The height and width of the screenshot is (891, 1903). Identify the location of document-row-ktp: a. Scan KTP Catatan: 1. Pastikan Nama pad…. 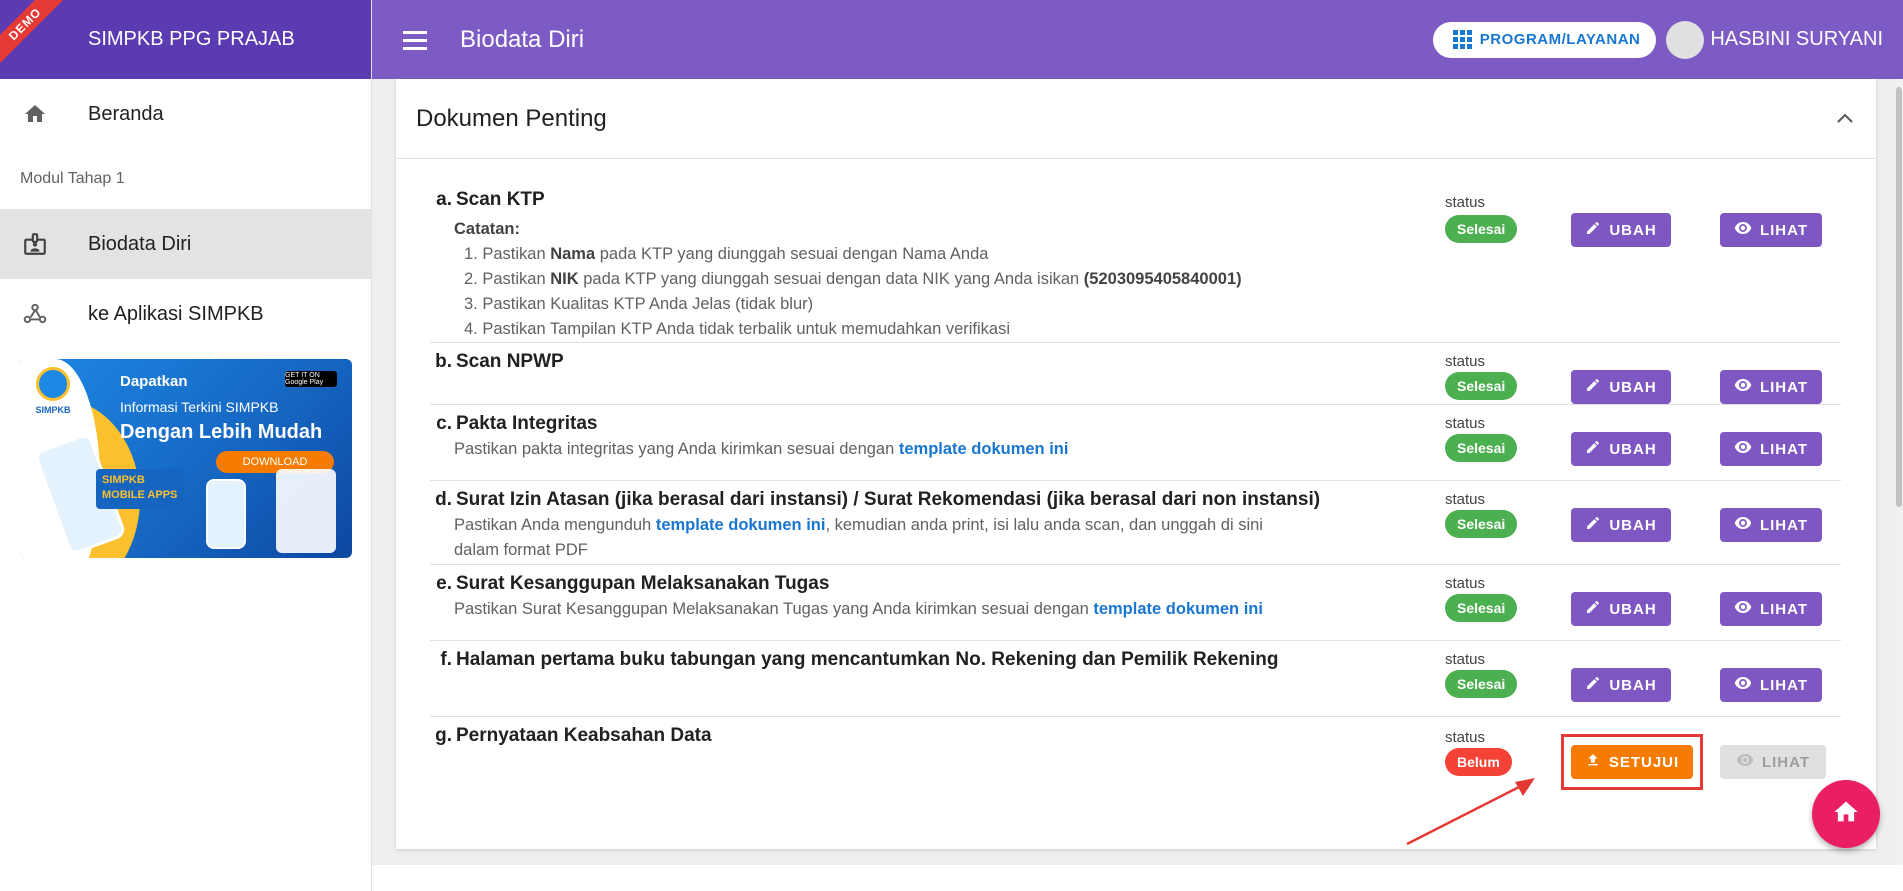
(1135, 266).